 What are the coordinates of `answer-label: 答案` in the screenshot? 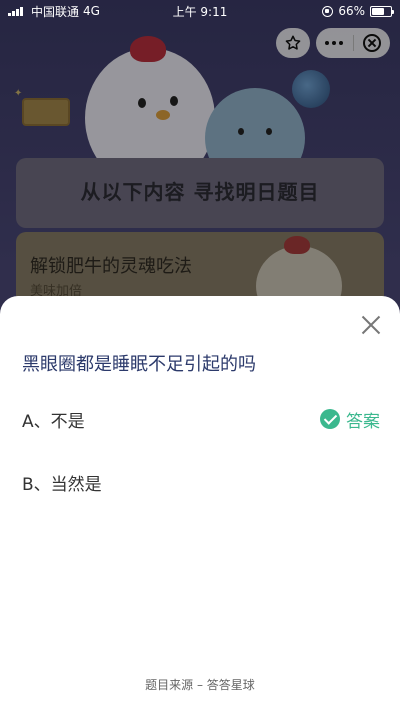 It's located at (363, 421).